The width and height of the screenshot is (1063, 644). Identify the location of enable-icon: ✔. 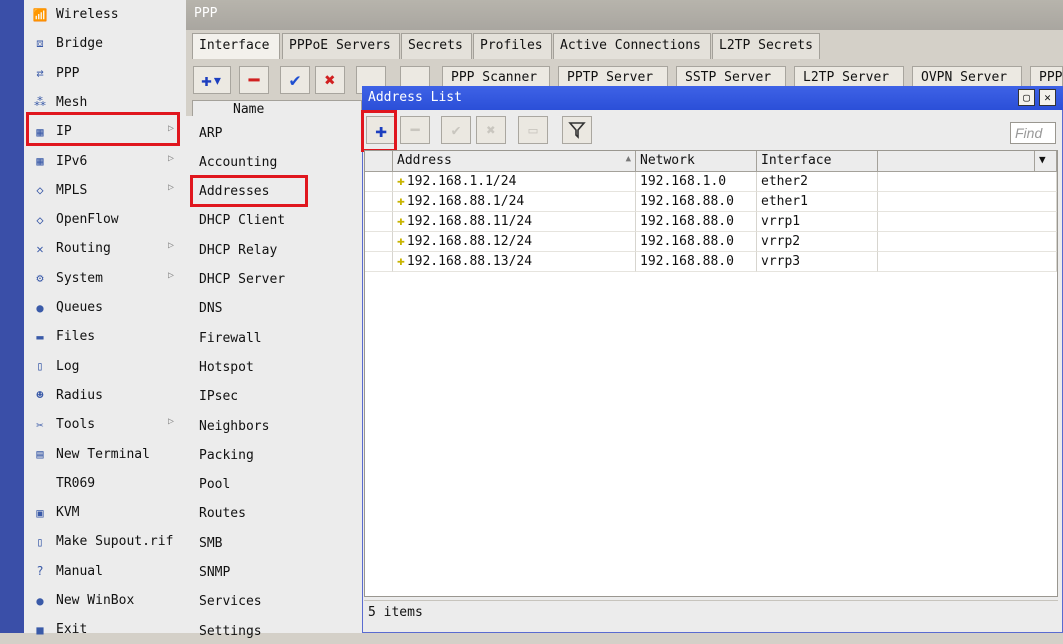
(295, 80).